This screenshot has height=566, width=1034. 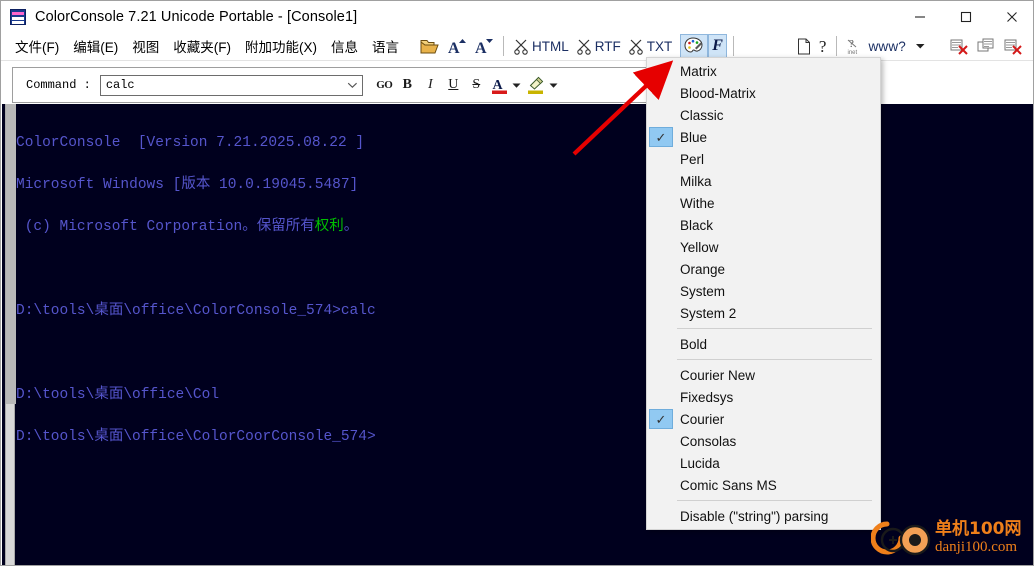 What do you see at coordinates (702, 115) in the screenshot?
I see `menu-item-label: Classic` at bounding box center [702, 115].